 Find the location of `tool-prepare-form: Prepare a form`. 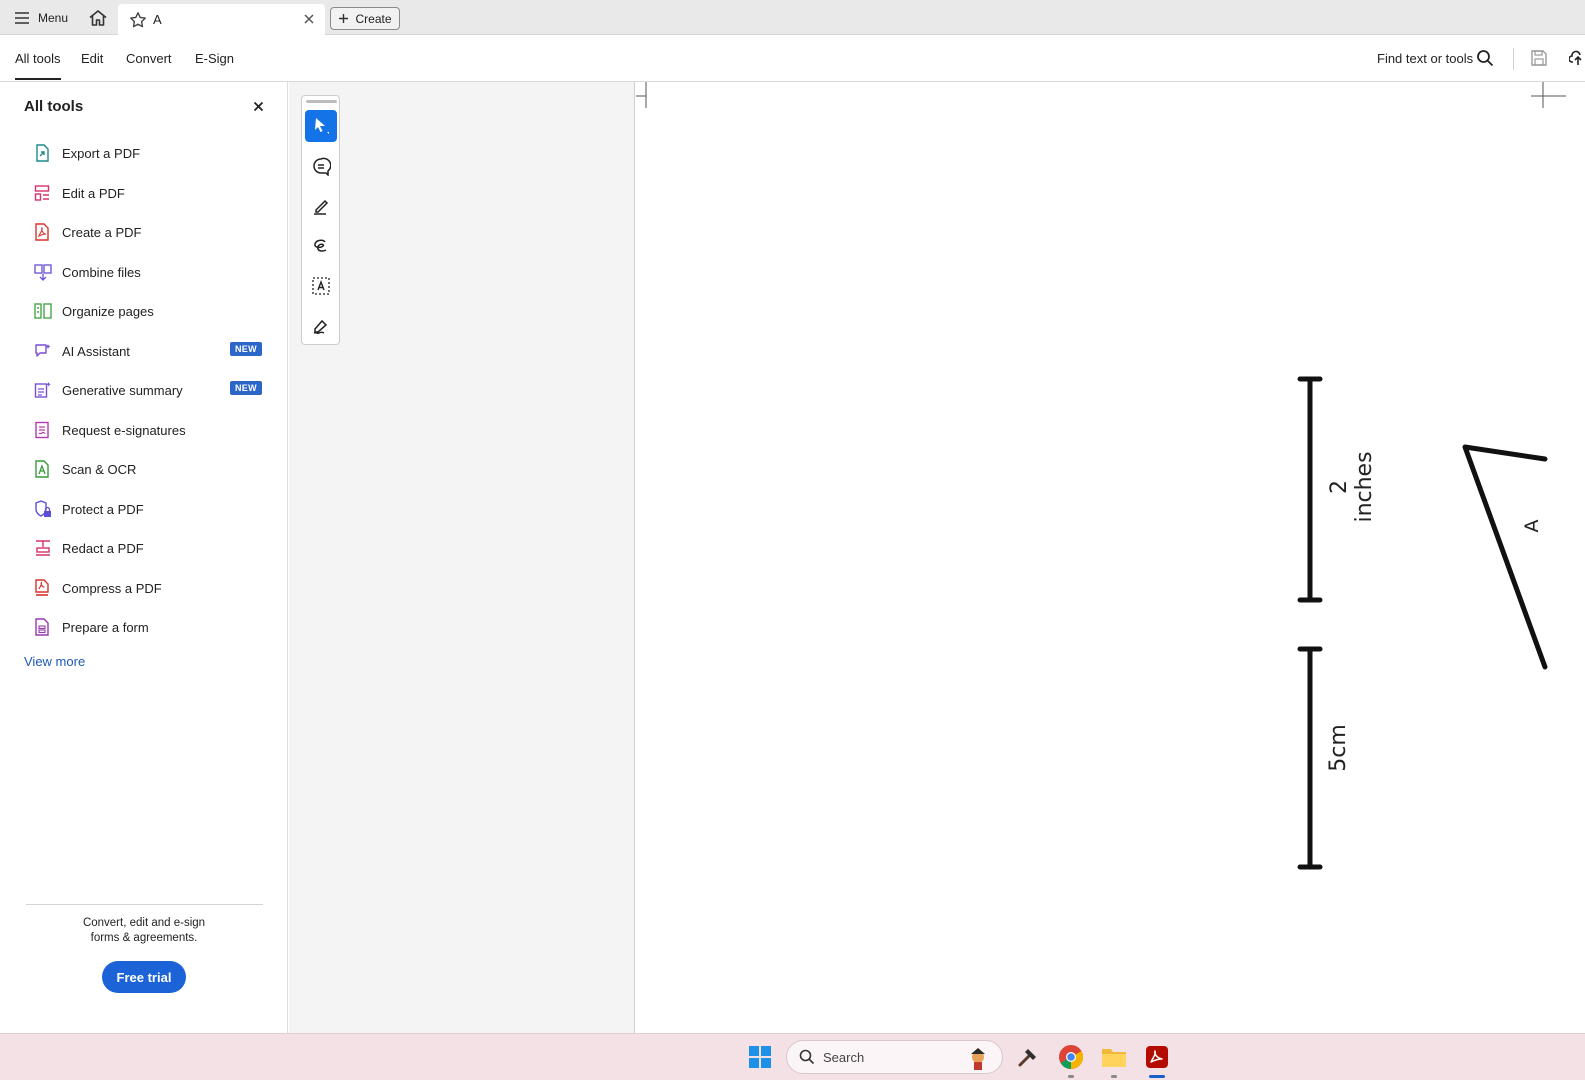

tool-prepare-form: Prepare a form is located at coordinates (146, 627).